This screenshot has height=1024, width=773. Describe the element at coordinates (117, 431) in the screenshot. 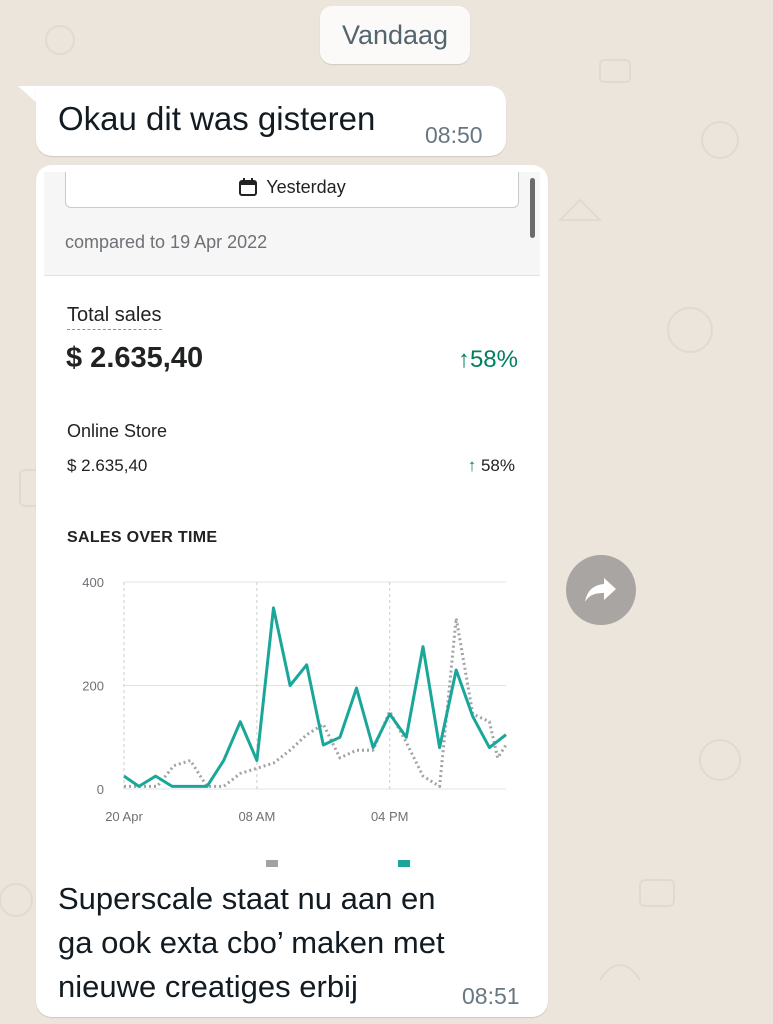

I see `online-store-label: Online Store` at that location.